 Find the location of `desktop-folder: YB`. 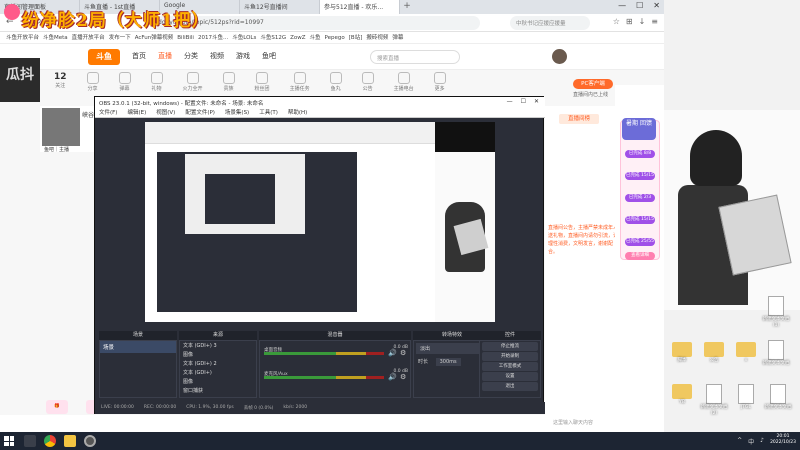

desktop-folder: YB is located at coordinates (682, 395).